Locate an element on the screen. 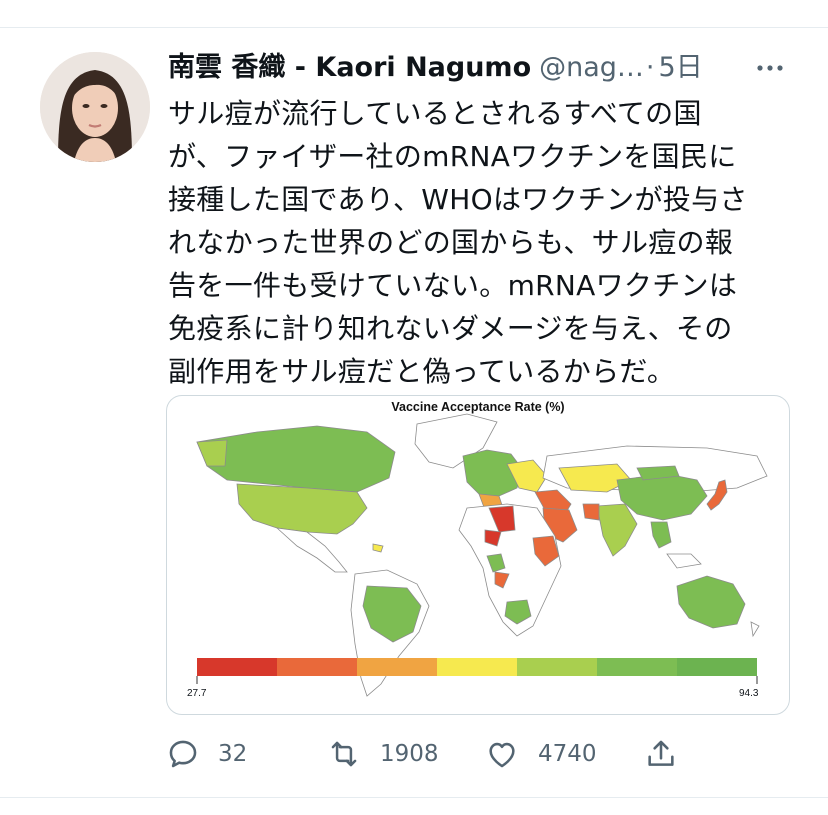 The width and height of the screenshot is (828, 815). tweet-header: 南雲 香織 - Kaori Nagumo @nag…· 5日 is located at coordinates (478, 68).